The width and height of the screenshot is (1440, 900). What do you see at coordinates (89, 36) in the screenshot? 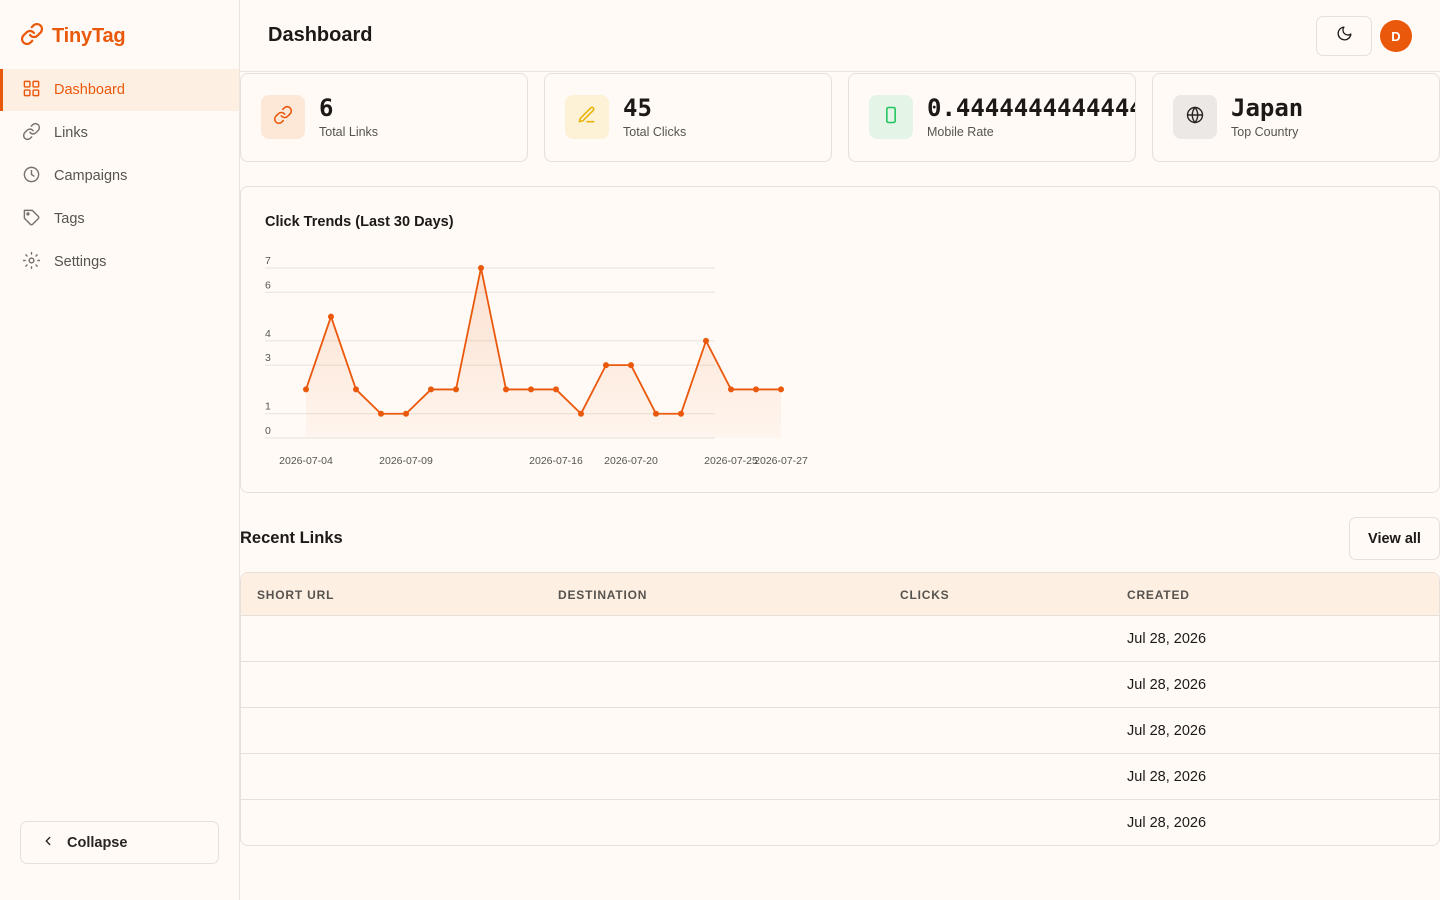
I see `app-name: TinyTag` at bounding box center [89, 36].